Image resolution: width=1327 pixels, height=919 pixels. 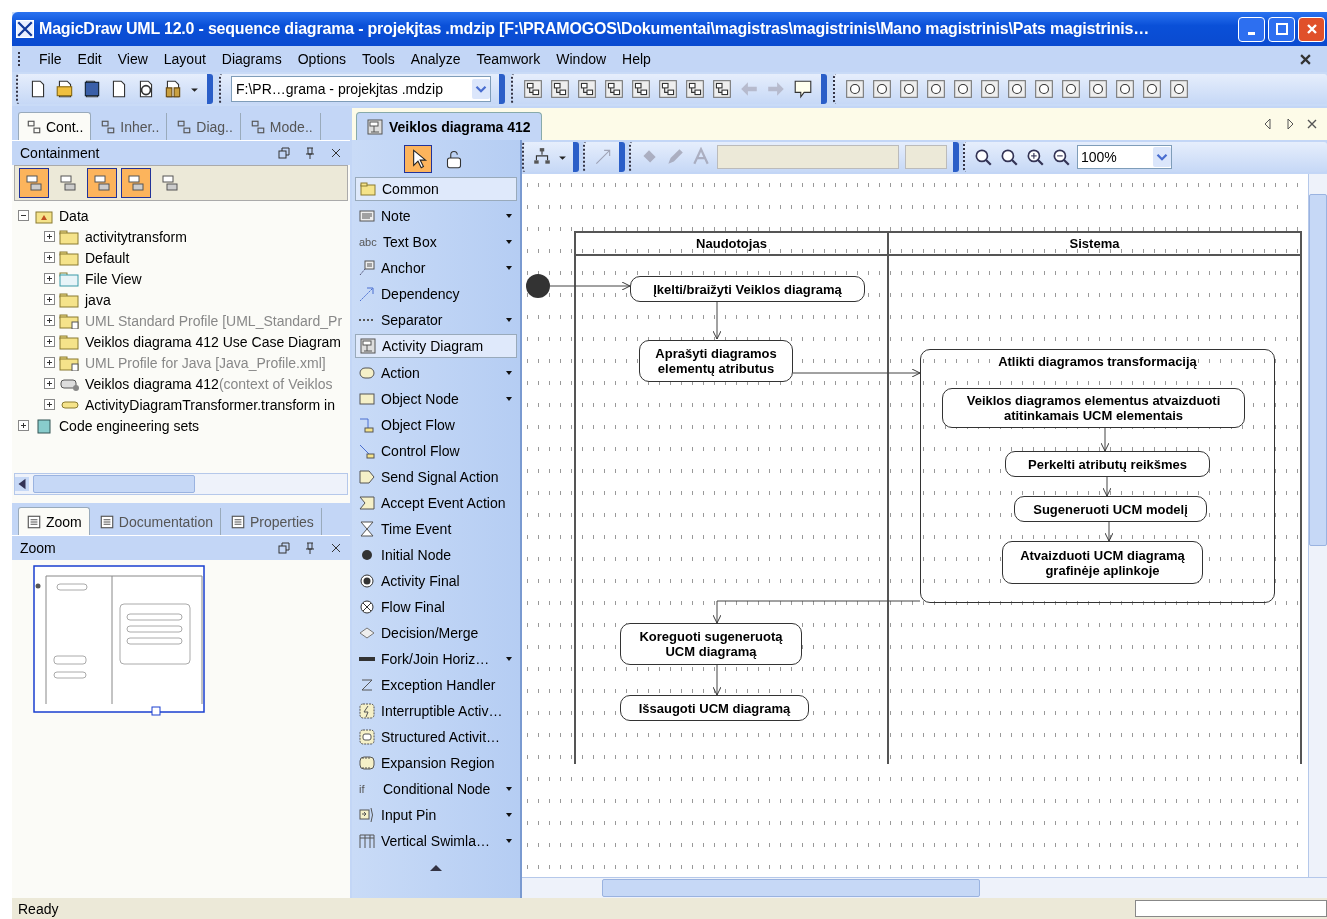 What do you see at coordinates (636, 59) in the screenshot?
I see `menu-item: Help` at bounding box center [636, 59].